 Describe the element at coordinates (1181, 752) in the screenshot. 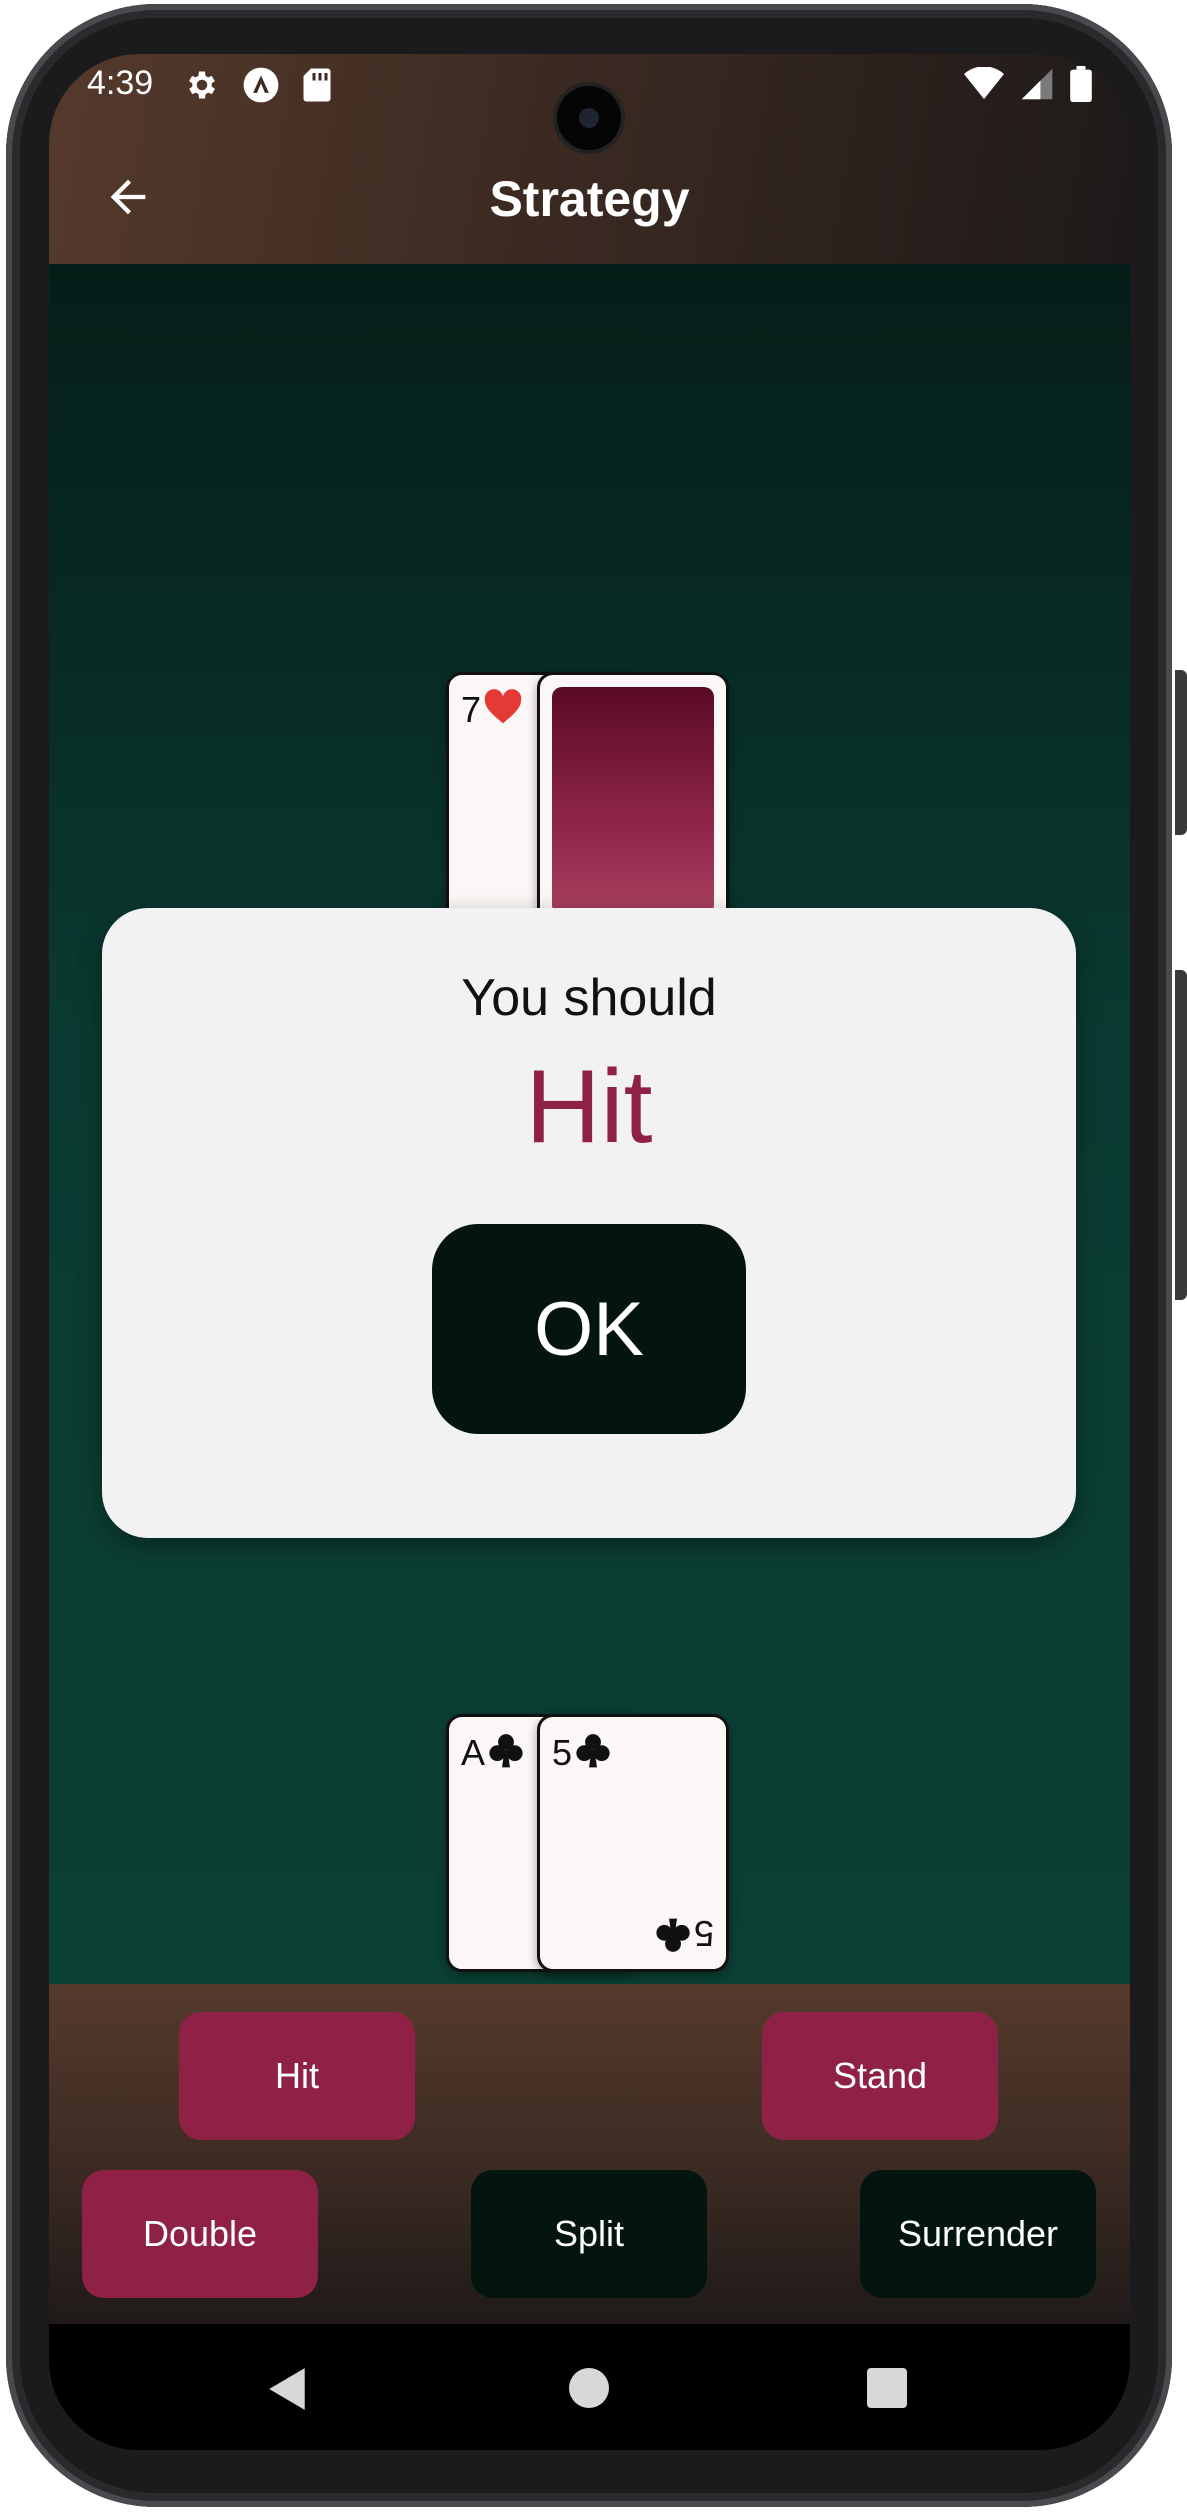

I see `volume-button` at that location.